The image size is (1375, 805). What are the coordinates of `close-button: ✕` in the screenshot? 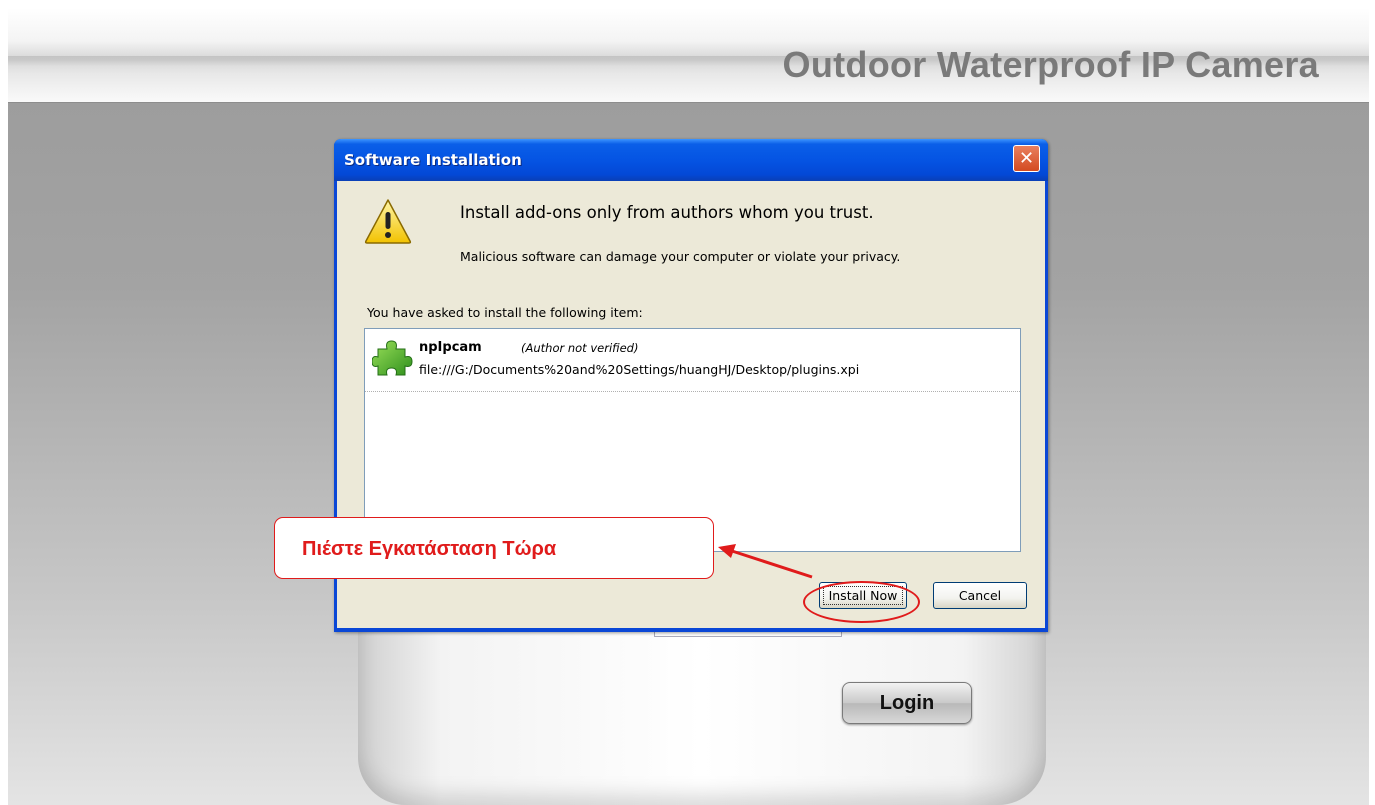 It's located at (1026, 158).